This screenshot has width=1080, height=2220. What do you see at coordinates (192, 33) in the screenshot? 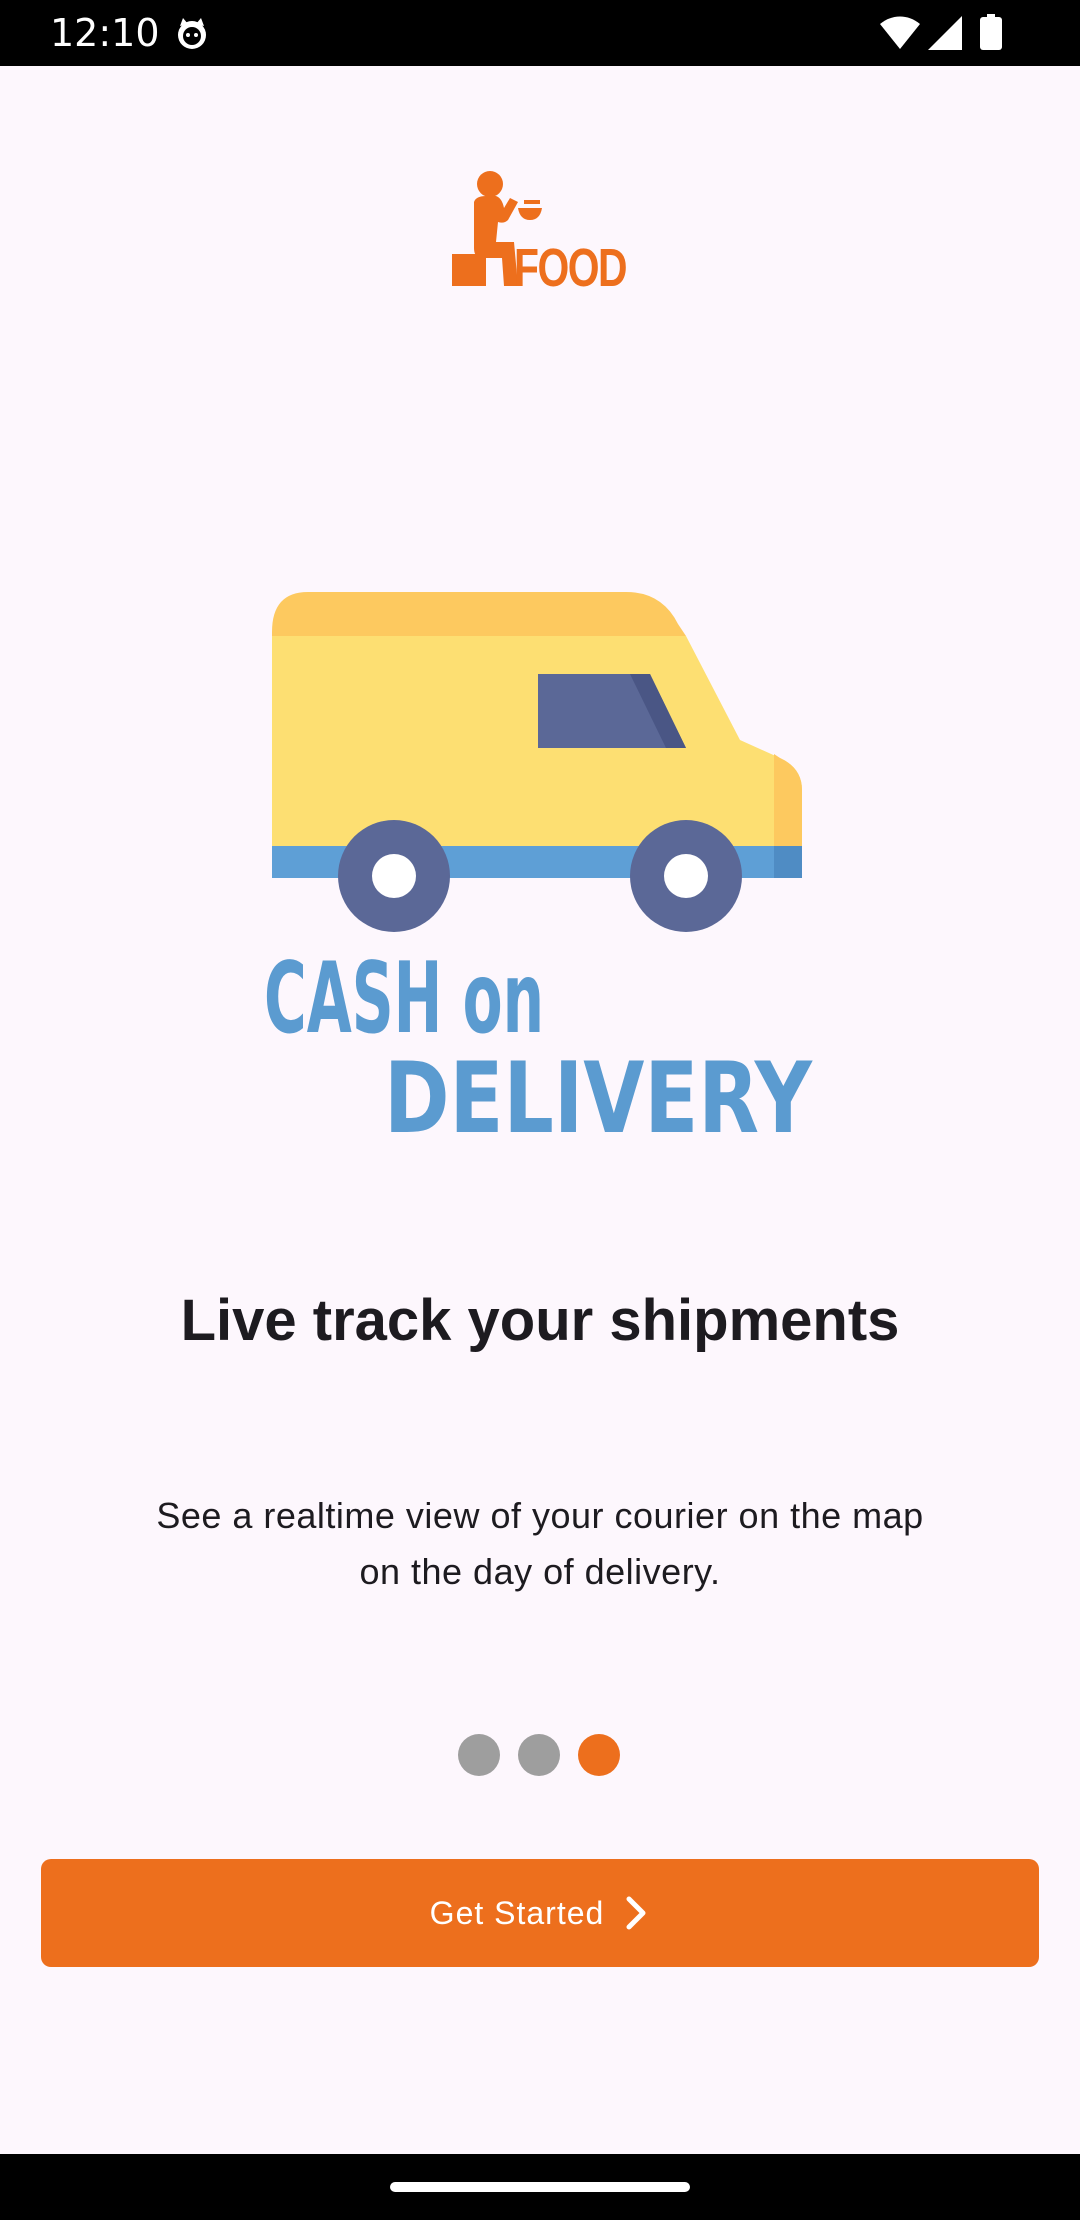
I see `cat-notification-icon` at bounding box center [192, 33].